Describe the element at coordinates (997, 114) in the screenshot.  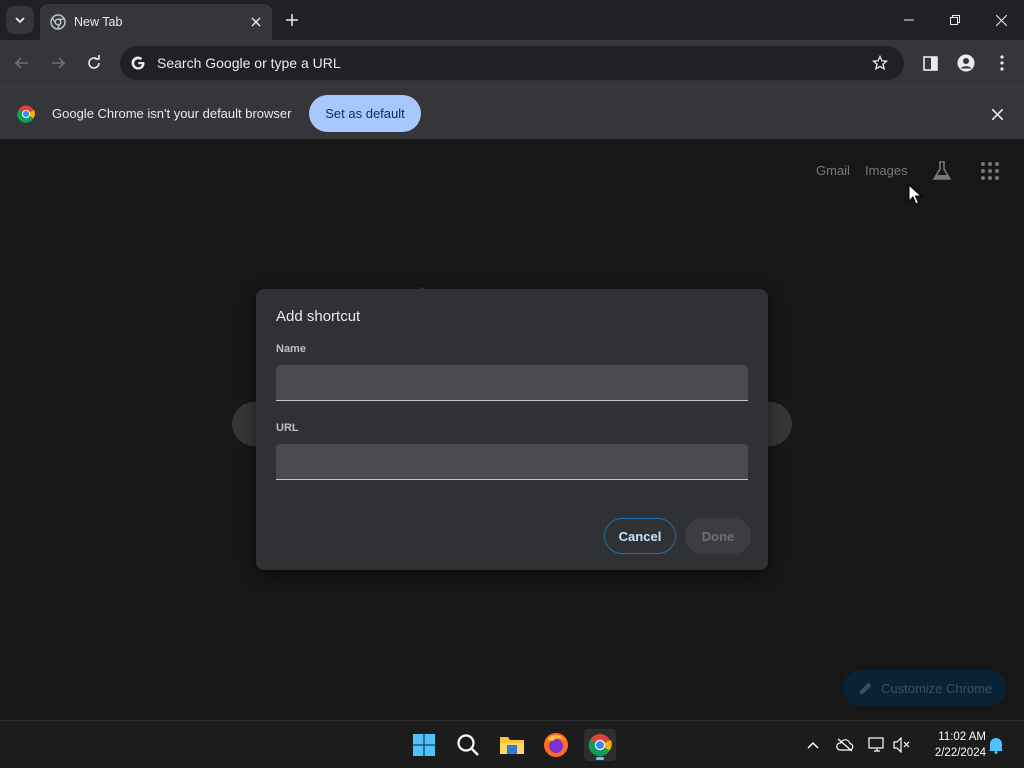
I see `infobar-close-icon` at that location.